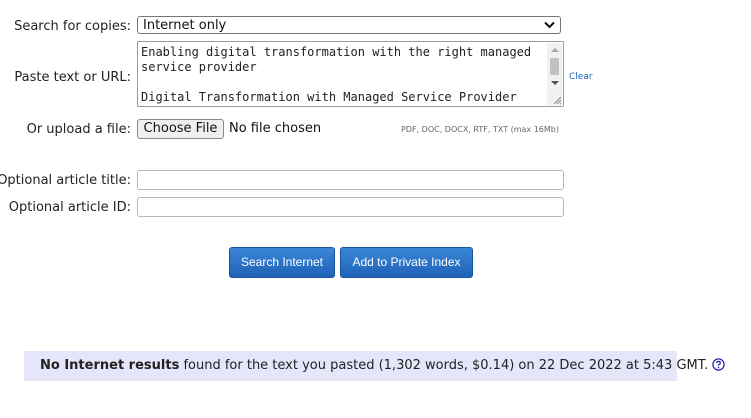 The height and width of the screenshot is (418, 751). Describe the element at coordinates (72, 77) in the screenshot. I see `paste-text-label: Paste text or URL:` at that location.